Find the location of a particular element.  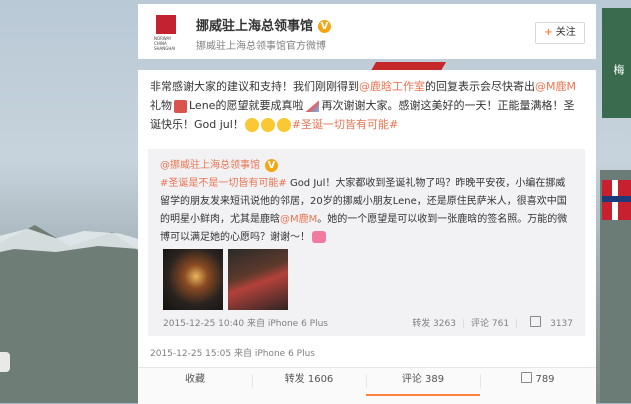

party-emoji-icon is located at coordinates (312, 106).